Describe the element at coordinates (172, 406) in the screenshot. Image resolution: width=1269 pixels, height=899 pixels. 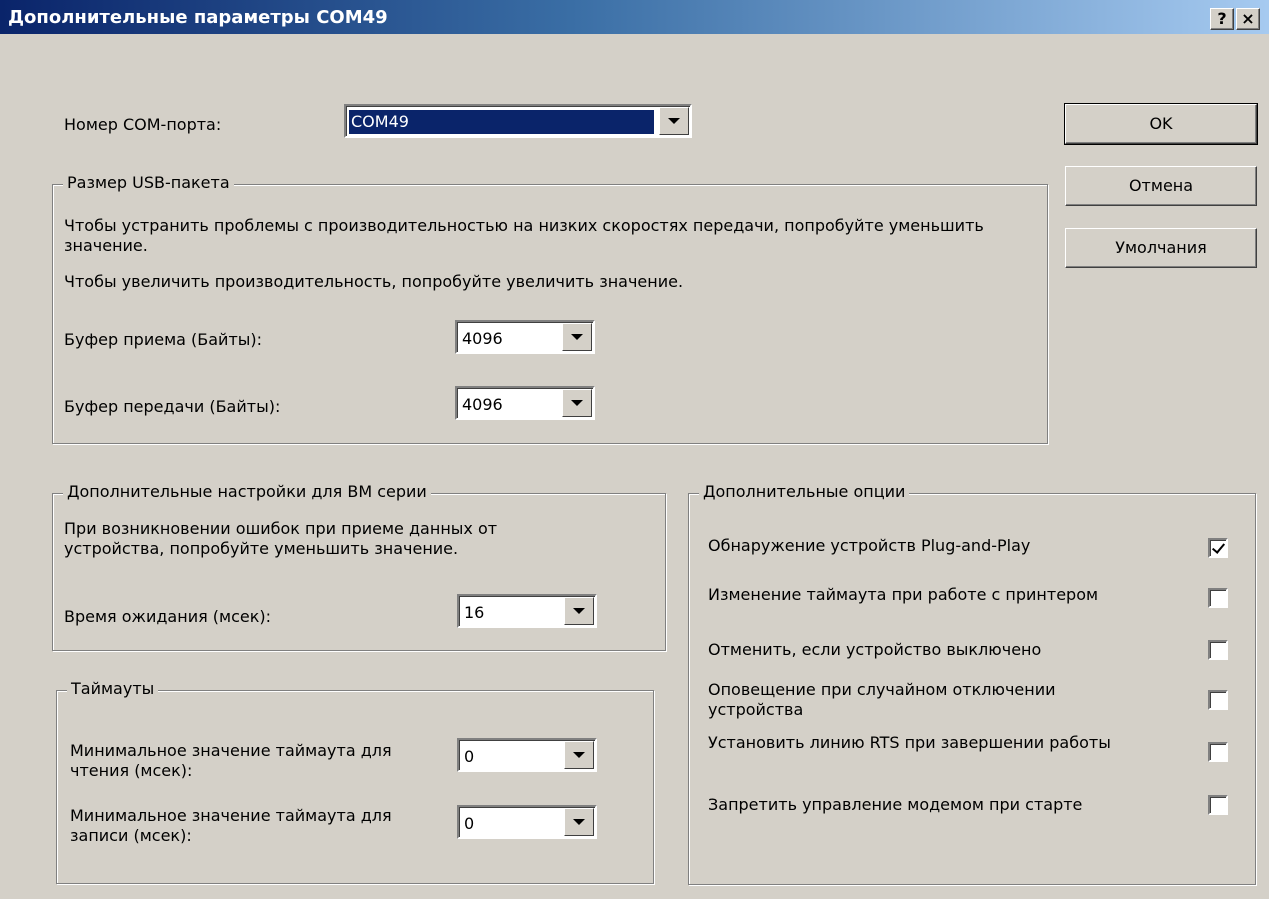
I see `tx-buffer-label: Буфер передачи (Байты):` at that location.